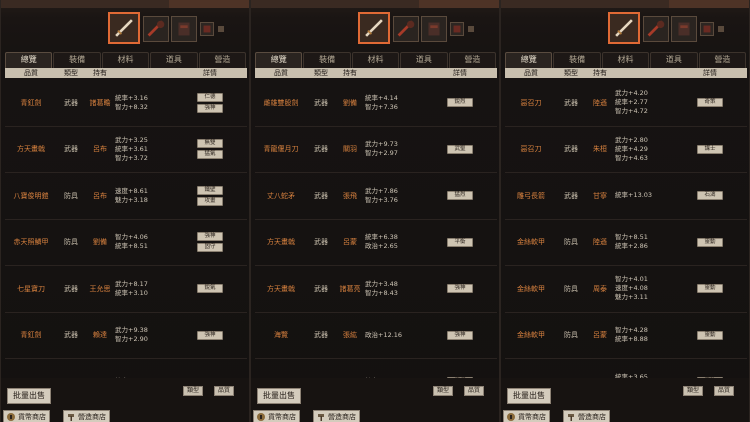  Describe the element at coordinates (626, 243) in the screenshot. I see `table-row: 金絲軟甲 防具 陸遜 智力+8.51 統率+2.86 靈動` at that location.